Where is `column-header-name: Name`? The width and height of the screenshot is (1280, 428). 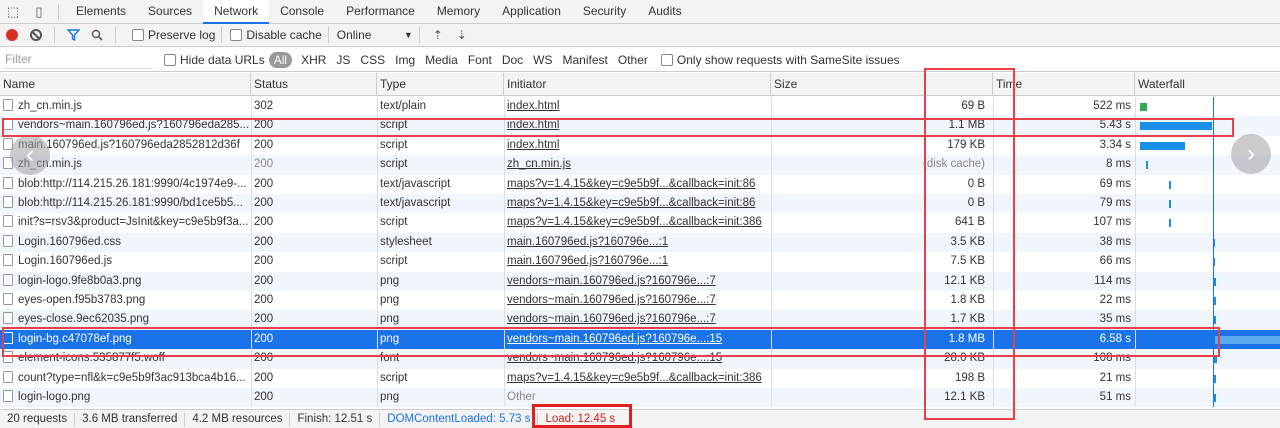
column-header-name: Name is located at coordinates (125, 84).